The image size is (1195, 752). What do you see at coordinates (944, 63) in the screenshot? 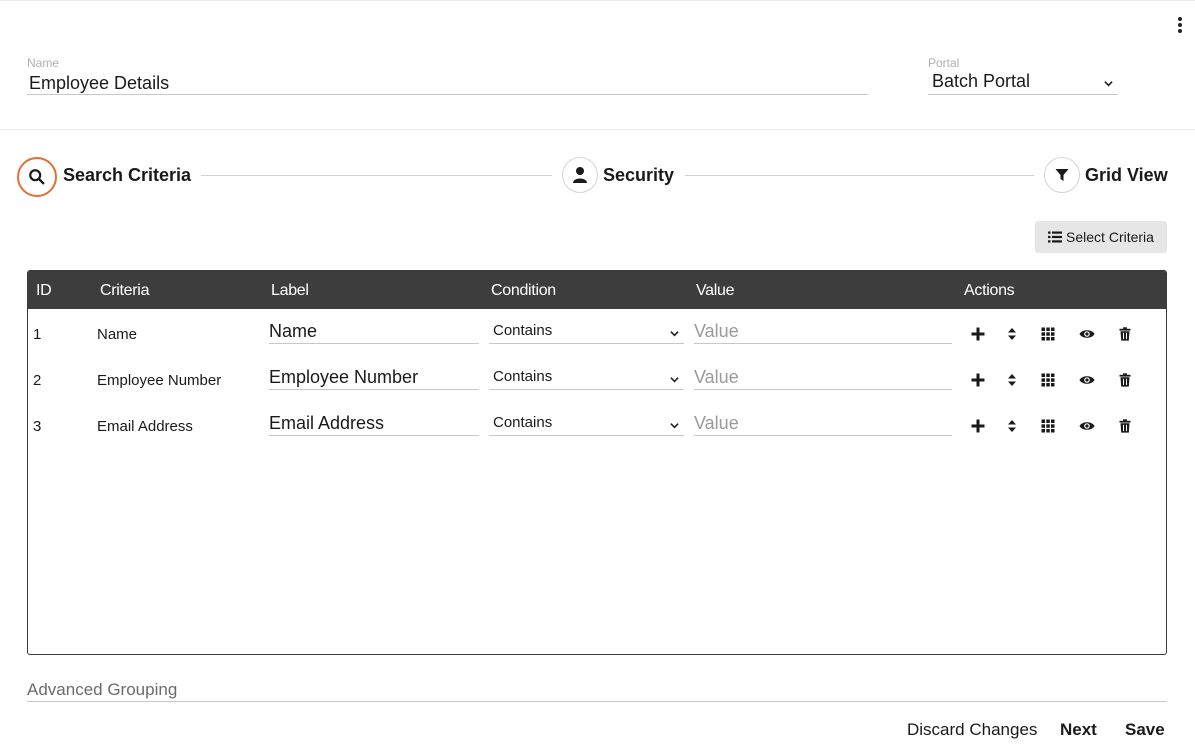
I see `portal-field-label: Portal` at bounding box center [944, 63].